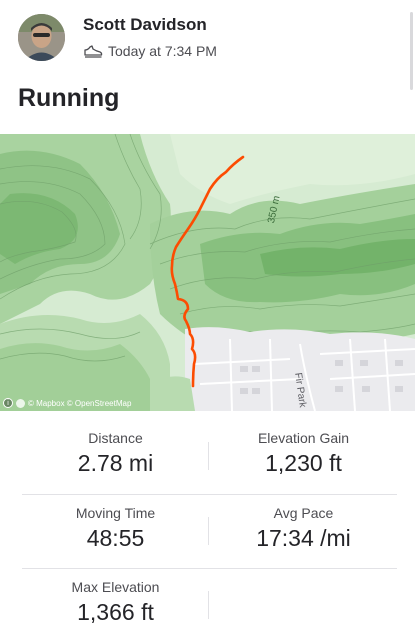 This screenshot has width=415, height=640. What do you see at coordinates (93, 51) in the screenshot?
I see `shoe-icon` at bounding box center [93, 51].